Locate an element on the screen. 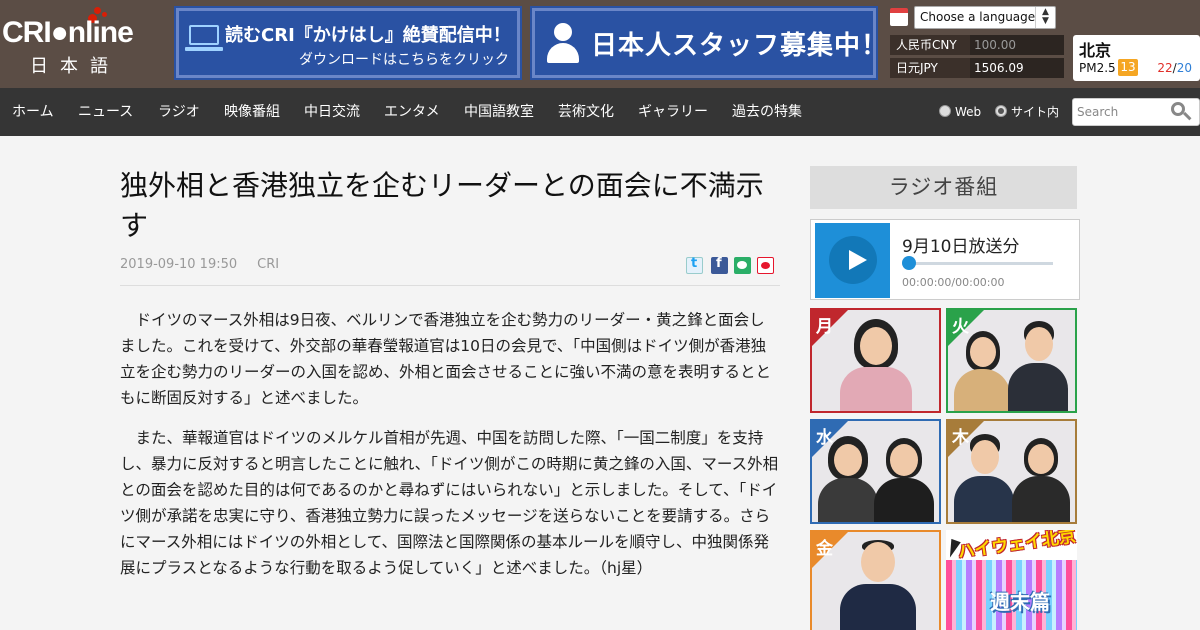  kakehashi-banner-subtitle: ダウンロードはこちらをクリック is located at coordinates (404, 60).